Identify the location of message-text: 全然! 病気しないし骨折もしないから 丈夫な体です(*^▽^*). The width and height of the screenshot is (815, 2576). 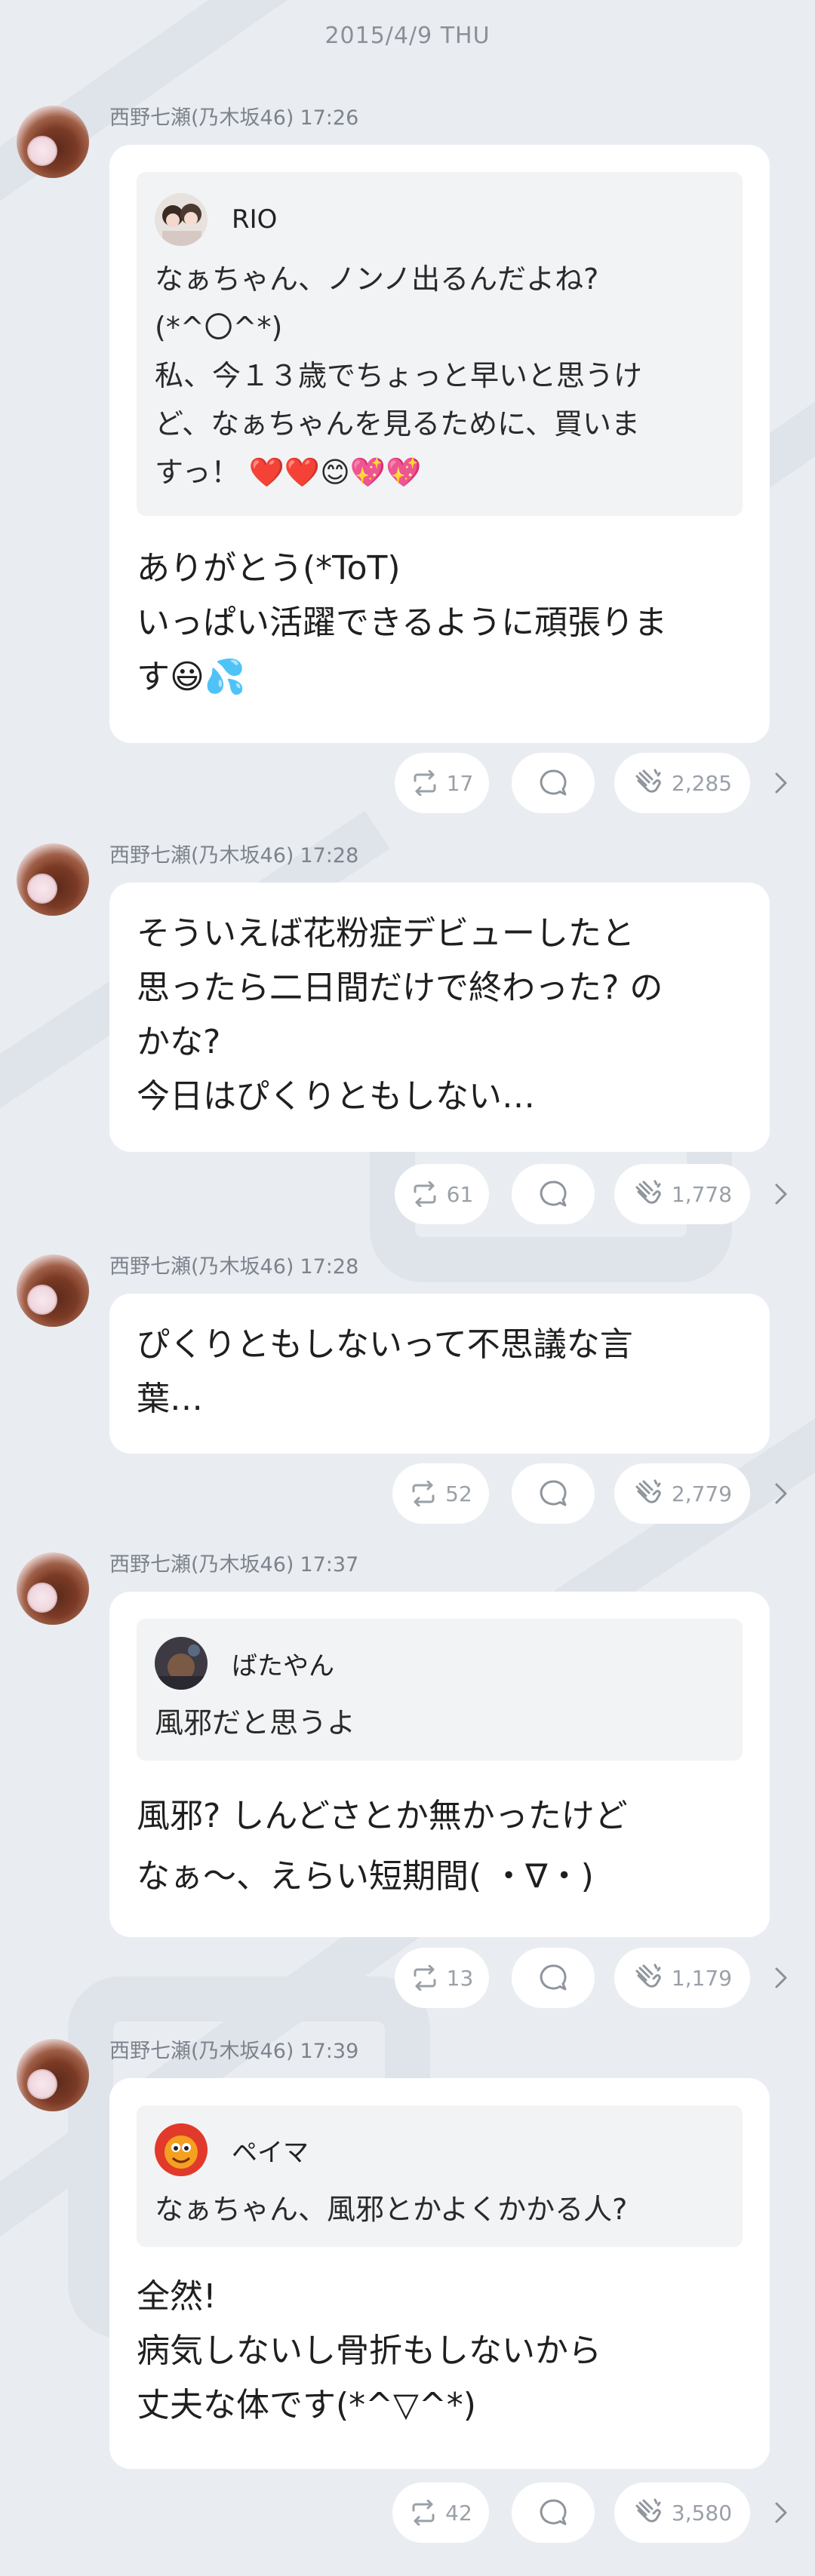
(440, 2351).